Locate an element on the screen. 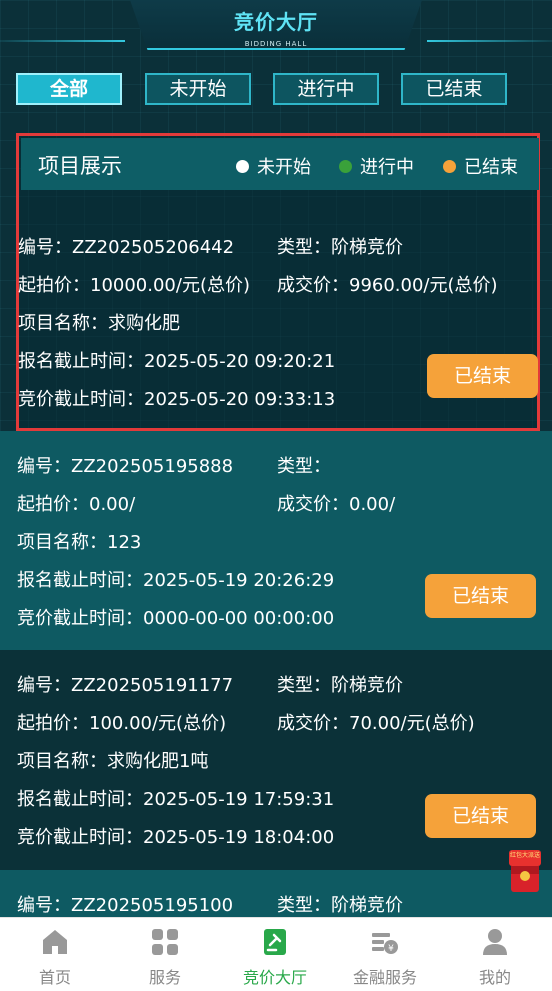 This screenshot has height=991, width=552. item-reg-deadline: 报名截止时间：2025-05-19 17:59:31 is located at coordinates (176, 799).